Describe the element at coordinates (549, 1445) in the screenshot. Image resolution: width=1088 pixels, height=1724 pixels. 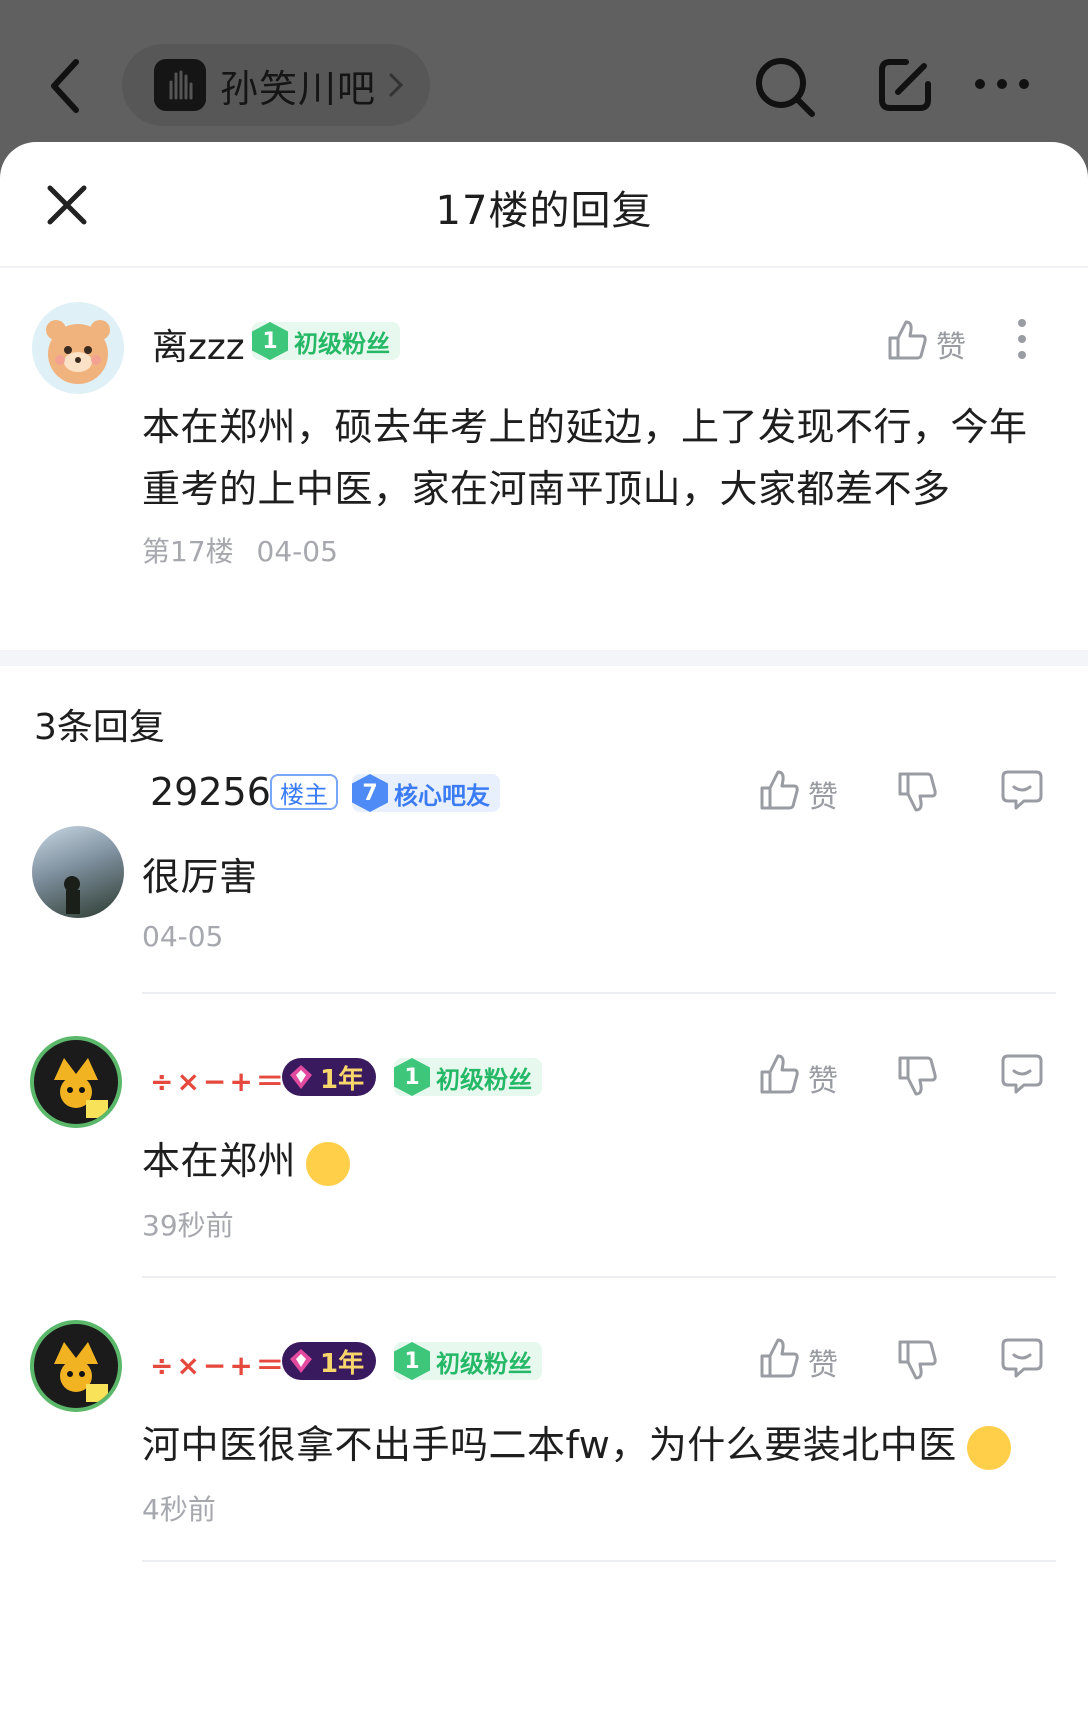
I see `reply-text: 河中医很拿不出手吗二本fw，为什么要装北中医` at that location.